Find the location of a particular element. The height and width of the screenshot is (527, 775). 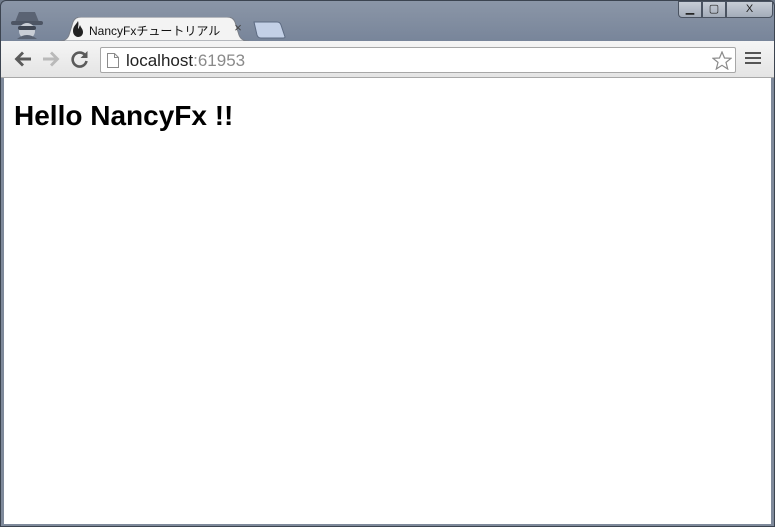

close-window-button: X is located at coordinates (749, 9).